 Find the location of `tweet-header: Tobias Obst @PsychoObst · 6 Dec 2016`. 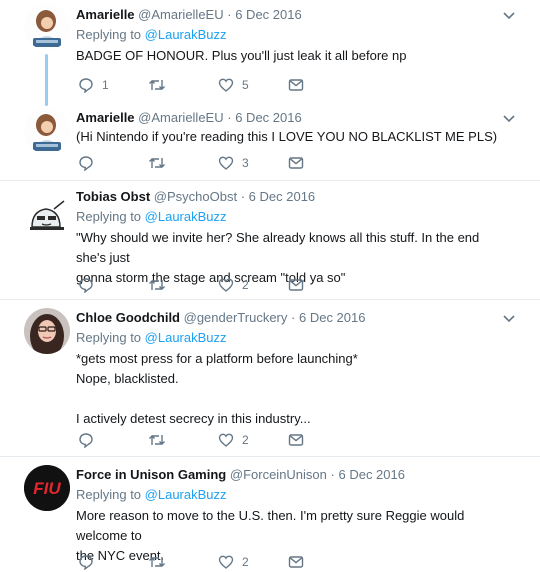

tweet-header: Tobias Obst @PsychoObst · 6 Dec 2016 is located at coordinates (291, 197).